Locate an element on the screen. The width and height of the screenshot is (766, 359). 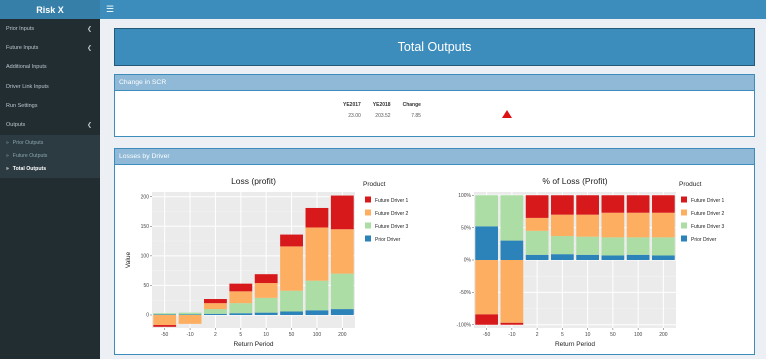
up-triangle-icon is located at coordinates (507, 114).